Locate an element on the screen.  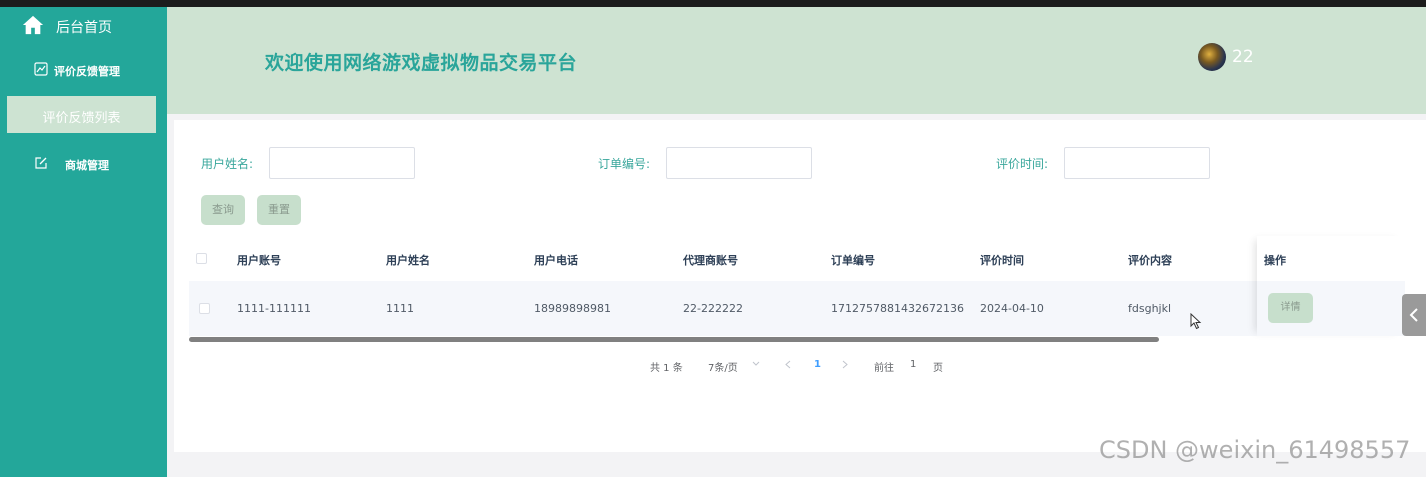
detail-button: 详情 is located at coordinates (1290, 308).